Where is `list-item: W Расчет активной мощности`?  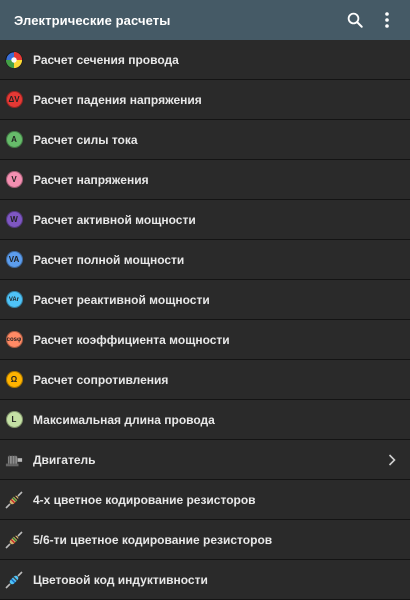 list-item: W Расчет активной мощности is located at coordinates (205, 220).